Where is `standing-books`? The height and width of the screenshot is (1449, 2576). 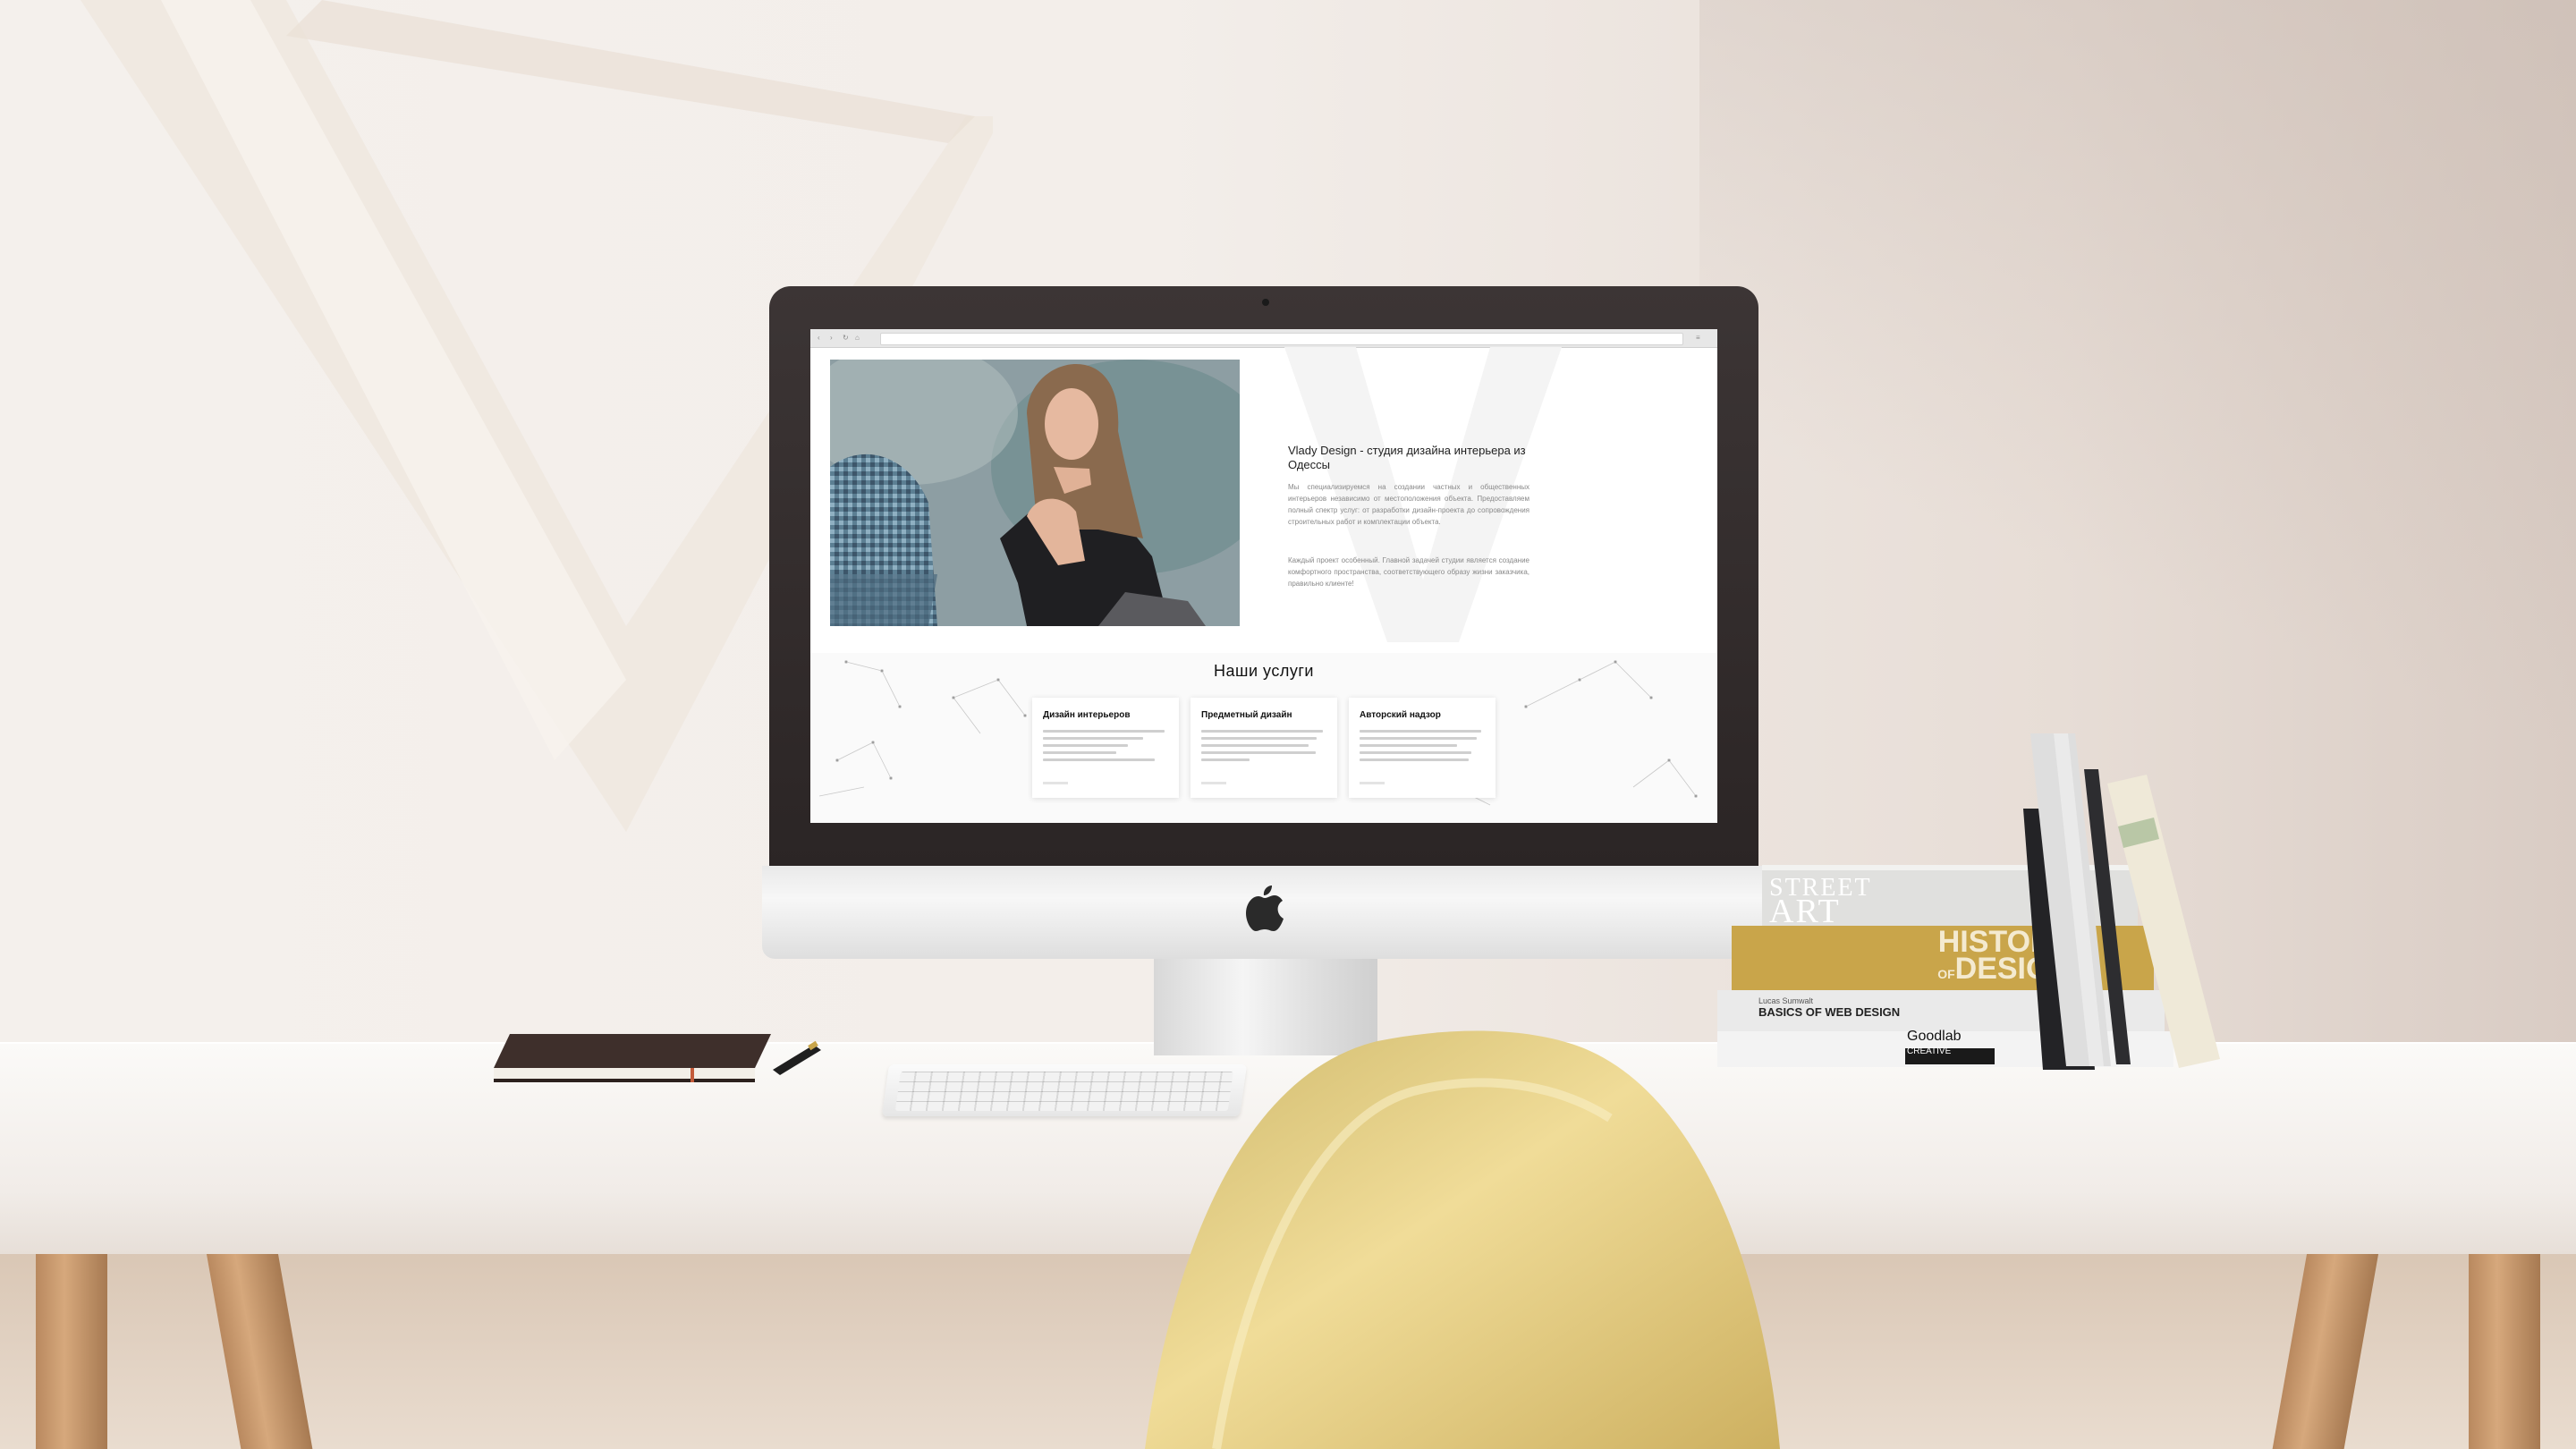 standing-books is located at coordinates (2121, 901).